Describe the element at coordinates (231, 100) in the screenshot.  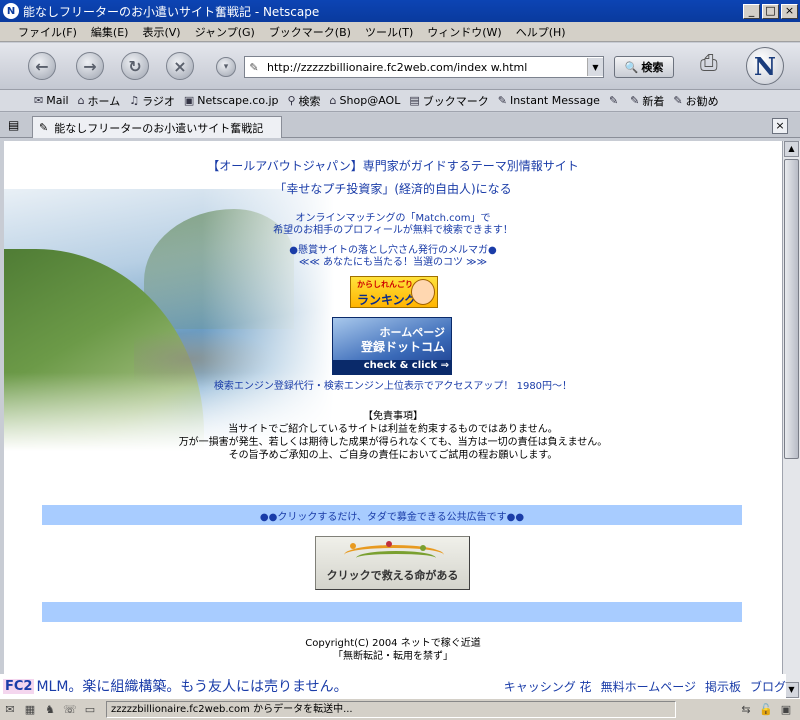
I see `toolbar-item-netscape: ▣ Netscape.co.jp` at that location.